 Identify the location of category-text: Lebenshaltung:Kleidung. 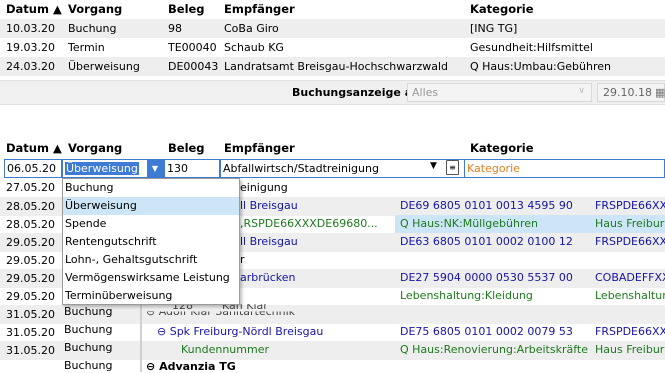
(466, 295).